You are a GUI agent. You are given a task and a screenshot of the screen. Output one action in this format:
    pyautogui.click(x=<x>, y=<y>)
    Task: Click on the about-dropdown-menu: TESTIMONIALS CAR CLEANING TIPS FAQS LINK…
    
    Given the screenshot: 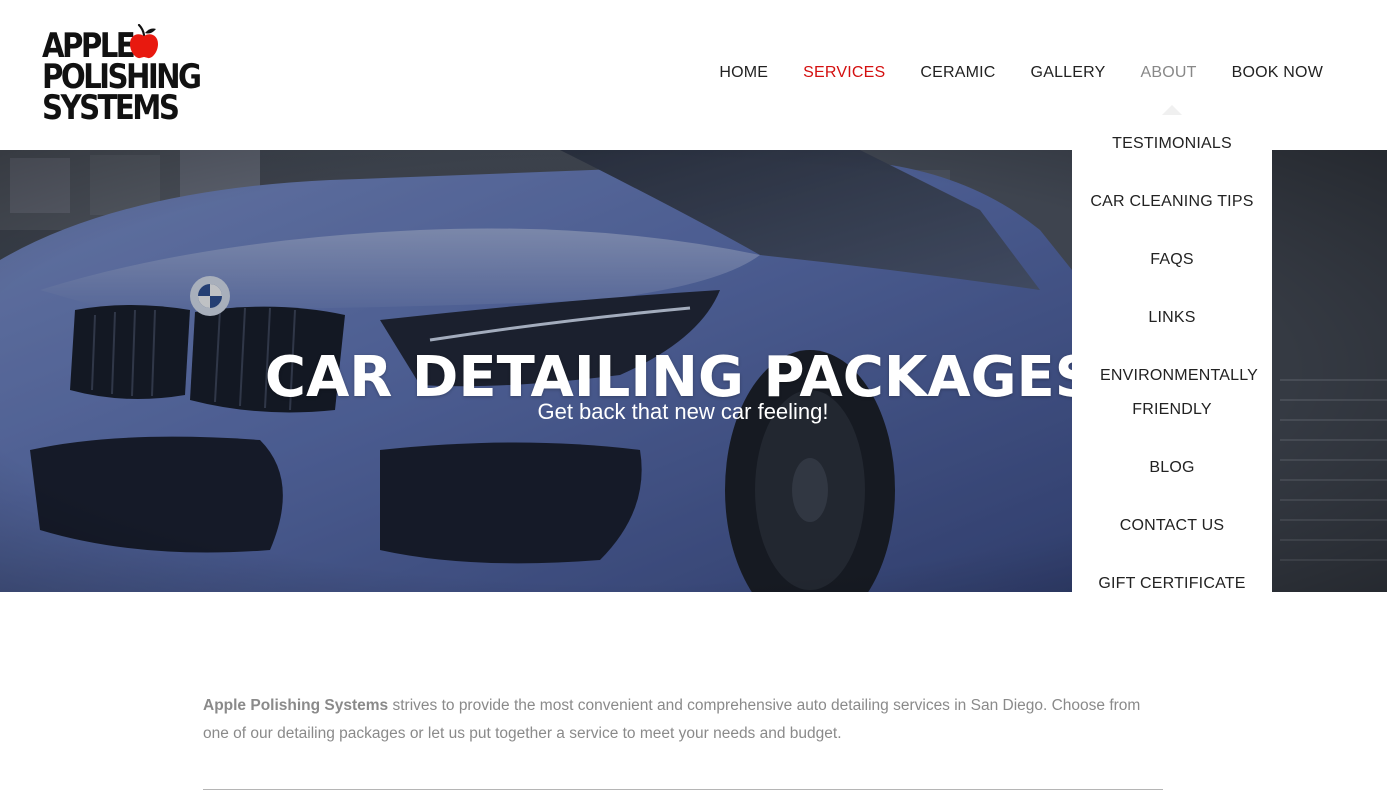 What is the action you would take?
    pyautogui.click(x=1172, y=353)
    